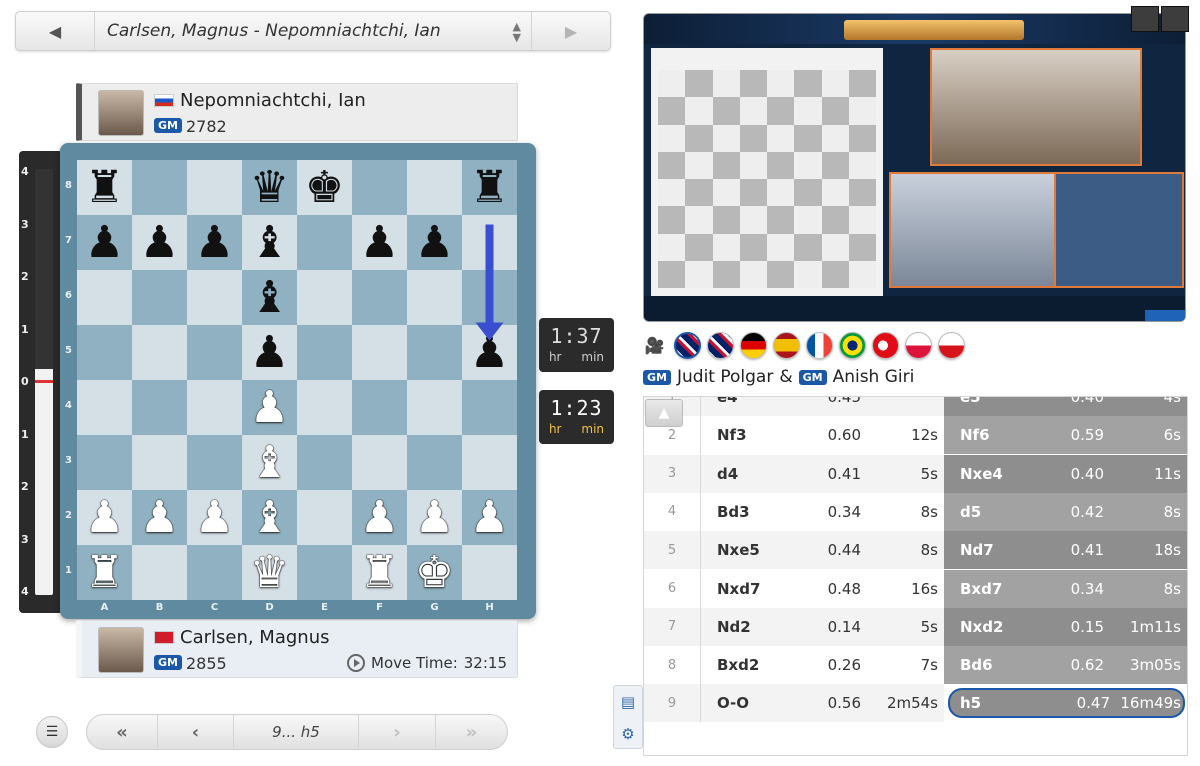 Image resolution: width=1200 pixels, height=766 pixels. I want to click on square-h4, so click(489, 407).